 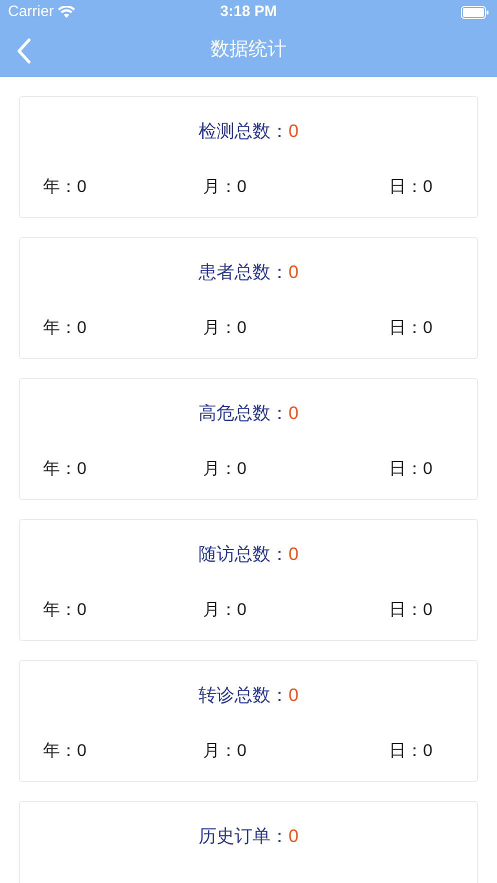 What do you see at coordinates (243, 272) in the screenshot?
I see `card-title: 患者总数：` at bounding box center [243, 272].